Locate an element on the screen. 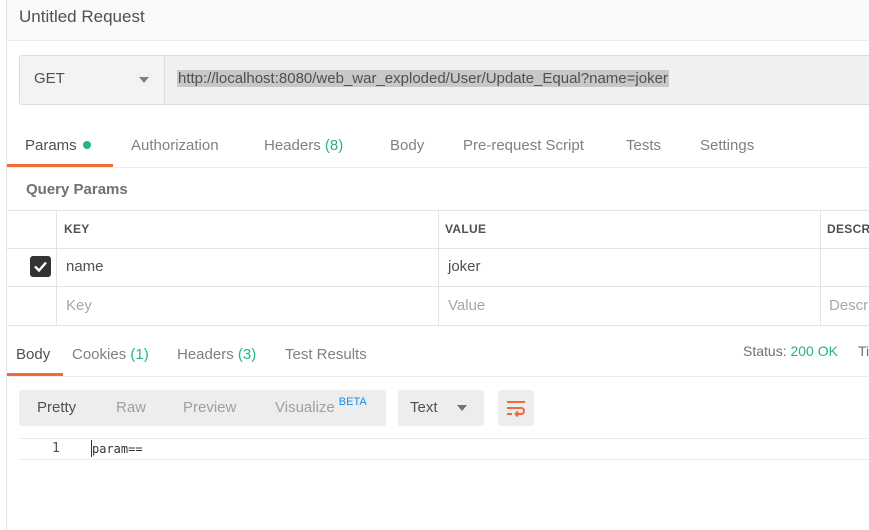  response-tab-headers: Headers (3) is located at coordinates (216, 354).